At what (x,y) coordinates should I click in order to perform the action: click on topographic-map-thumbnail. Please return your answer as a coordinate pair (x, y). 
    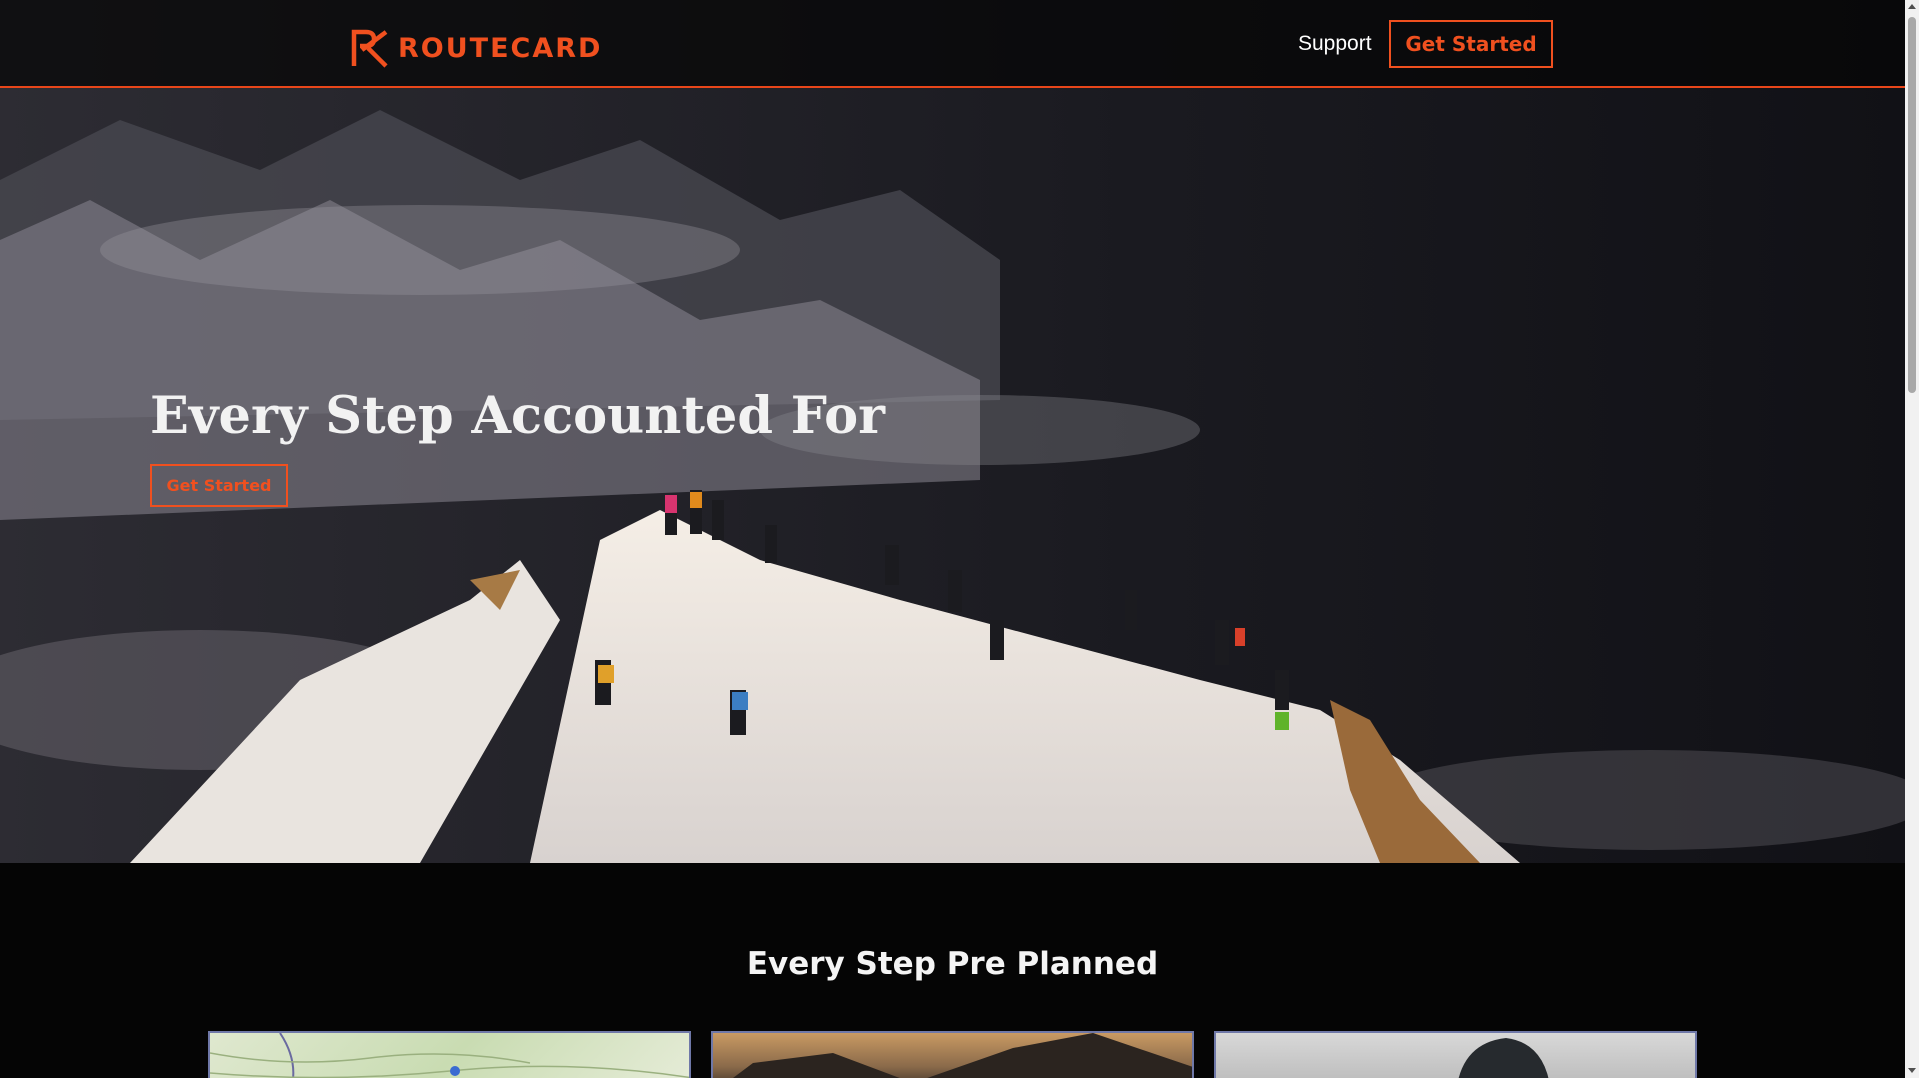
    Looking at the image, I should click on (449, 1055).